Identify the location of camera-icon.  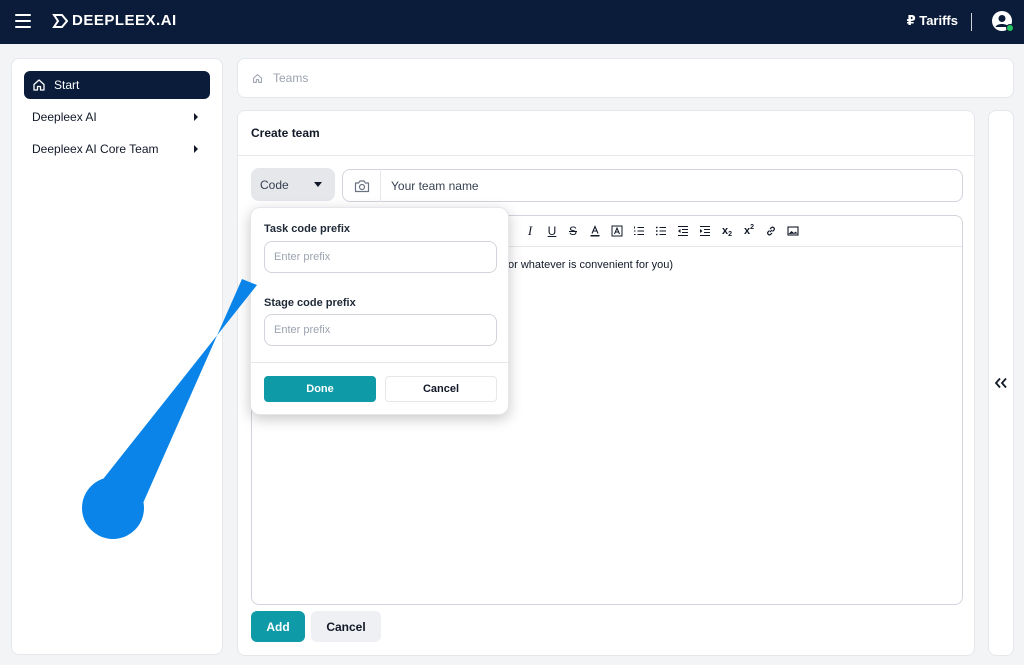
(361, 185).